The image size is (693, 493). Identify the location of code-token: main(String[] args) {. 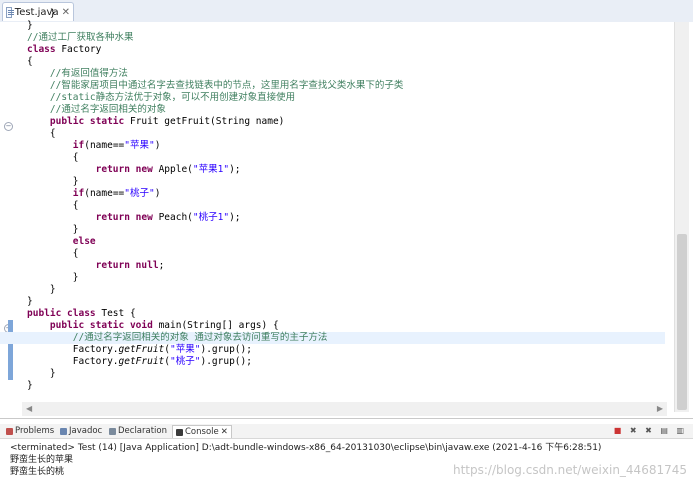
(215, 325).